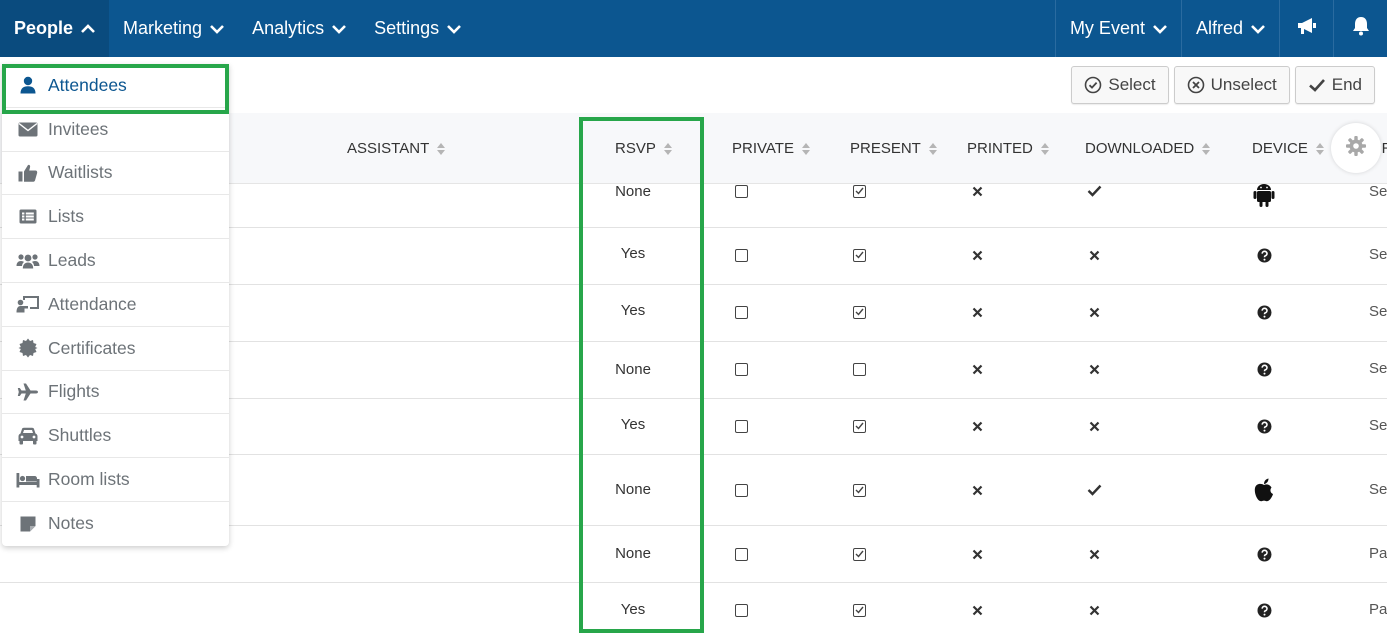 The height and width of the screenshot is (641, 1387). Describe the element at coordinates (115, 217) in the screenshot. I see `menu-item-lists: Lists` at that location.